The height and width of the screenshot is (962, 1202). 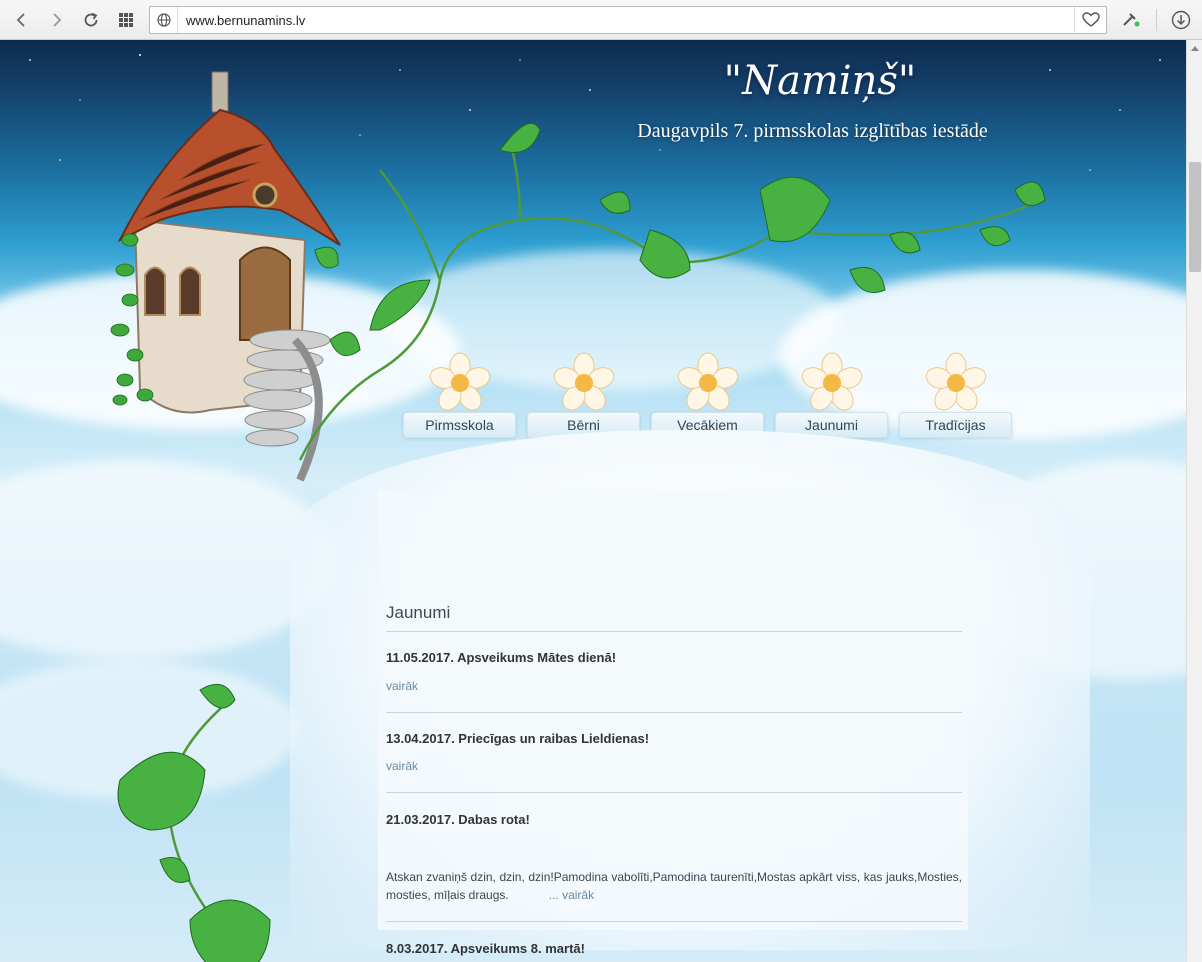 I want to click on browser-toolbar: www.bernunamins.lv, so click(x=601, y=20).